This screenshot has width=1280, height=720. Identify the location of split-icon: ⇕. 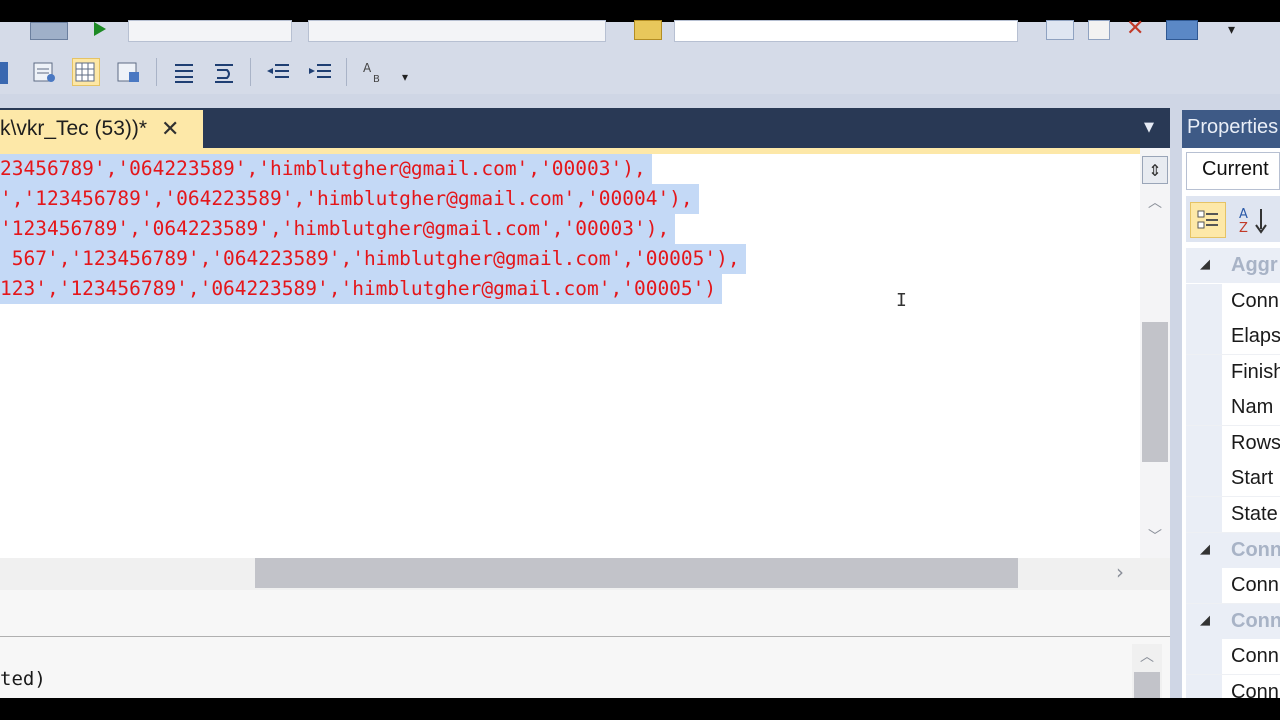
(1155, 170).